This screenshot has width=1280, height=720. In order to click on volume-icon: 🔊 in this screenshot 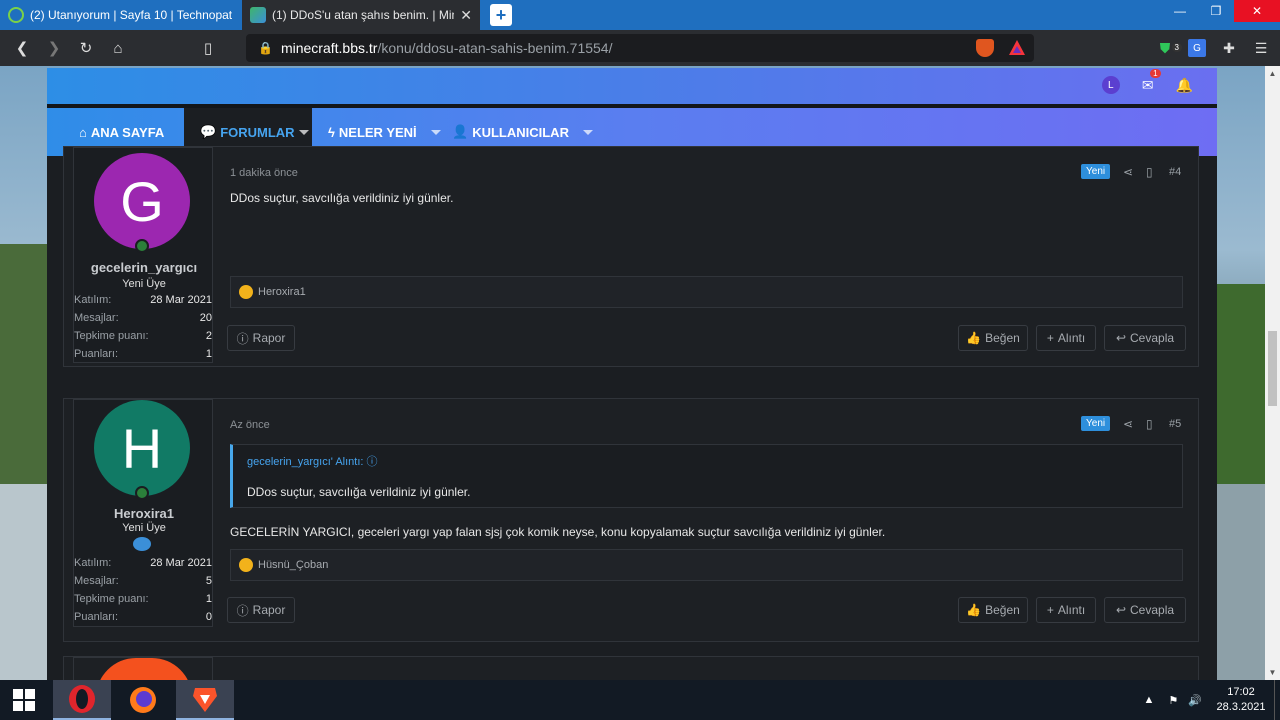, I will do `click(1195, 700)`.